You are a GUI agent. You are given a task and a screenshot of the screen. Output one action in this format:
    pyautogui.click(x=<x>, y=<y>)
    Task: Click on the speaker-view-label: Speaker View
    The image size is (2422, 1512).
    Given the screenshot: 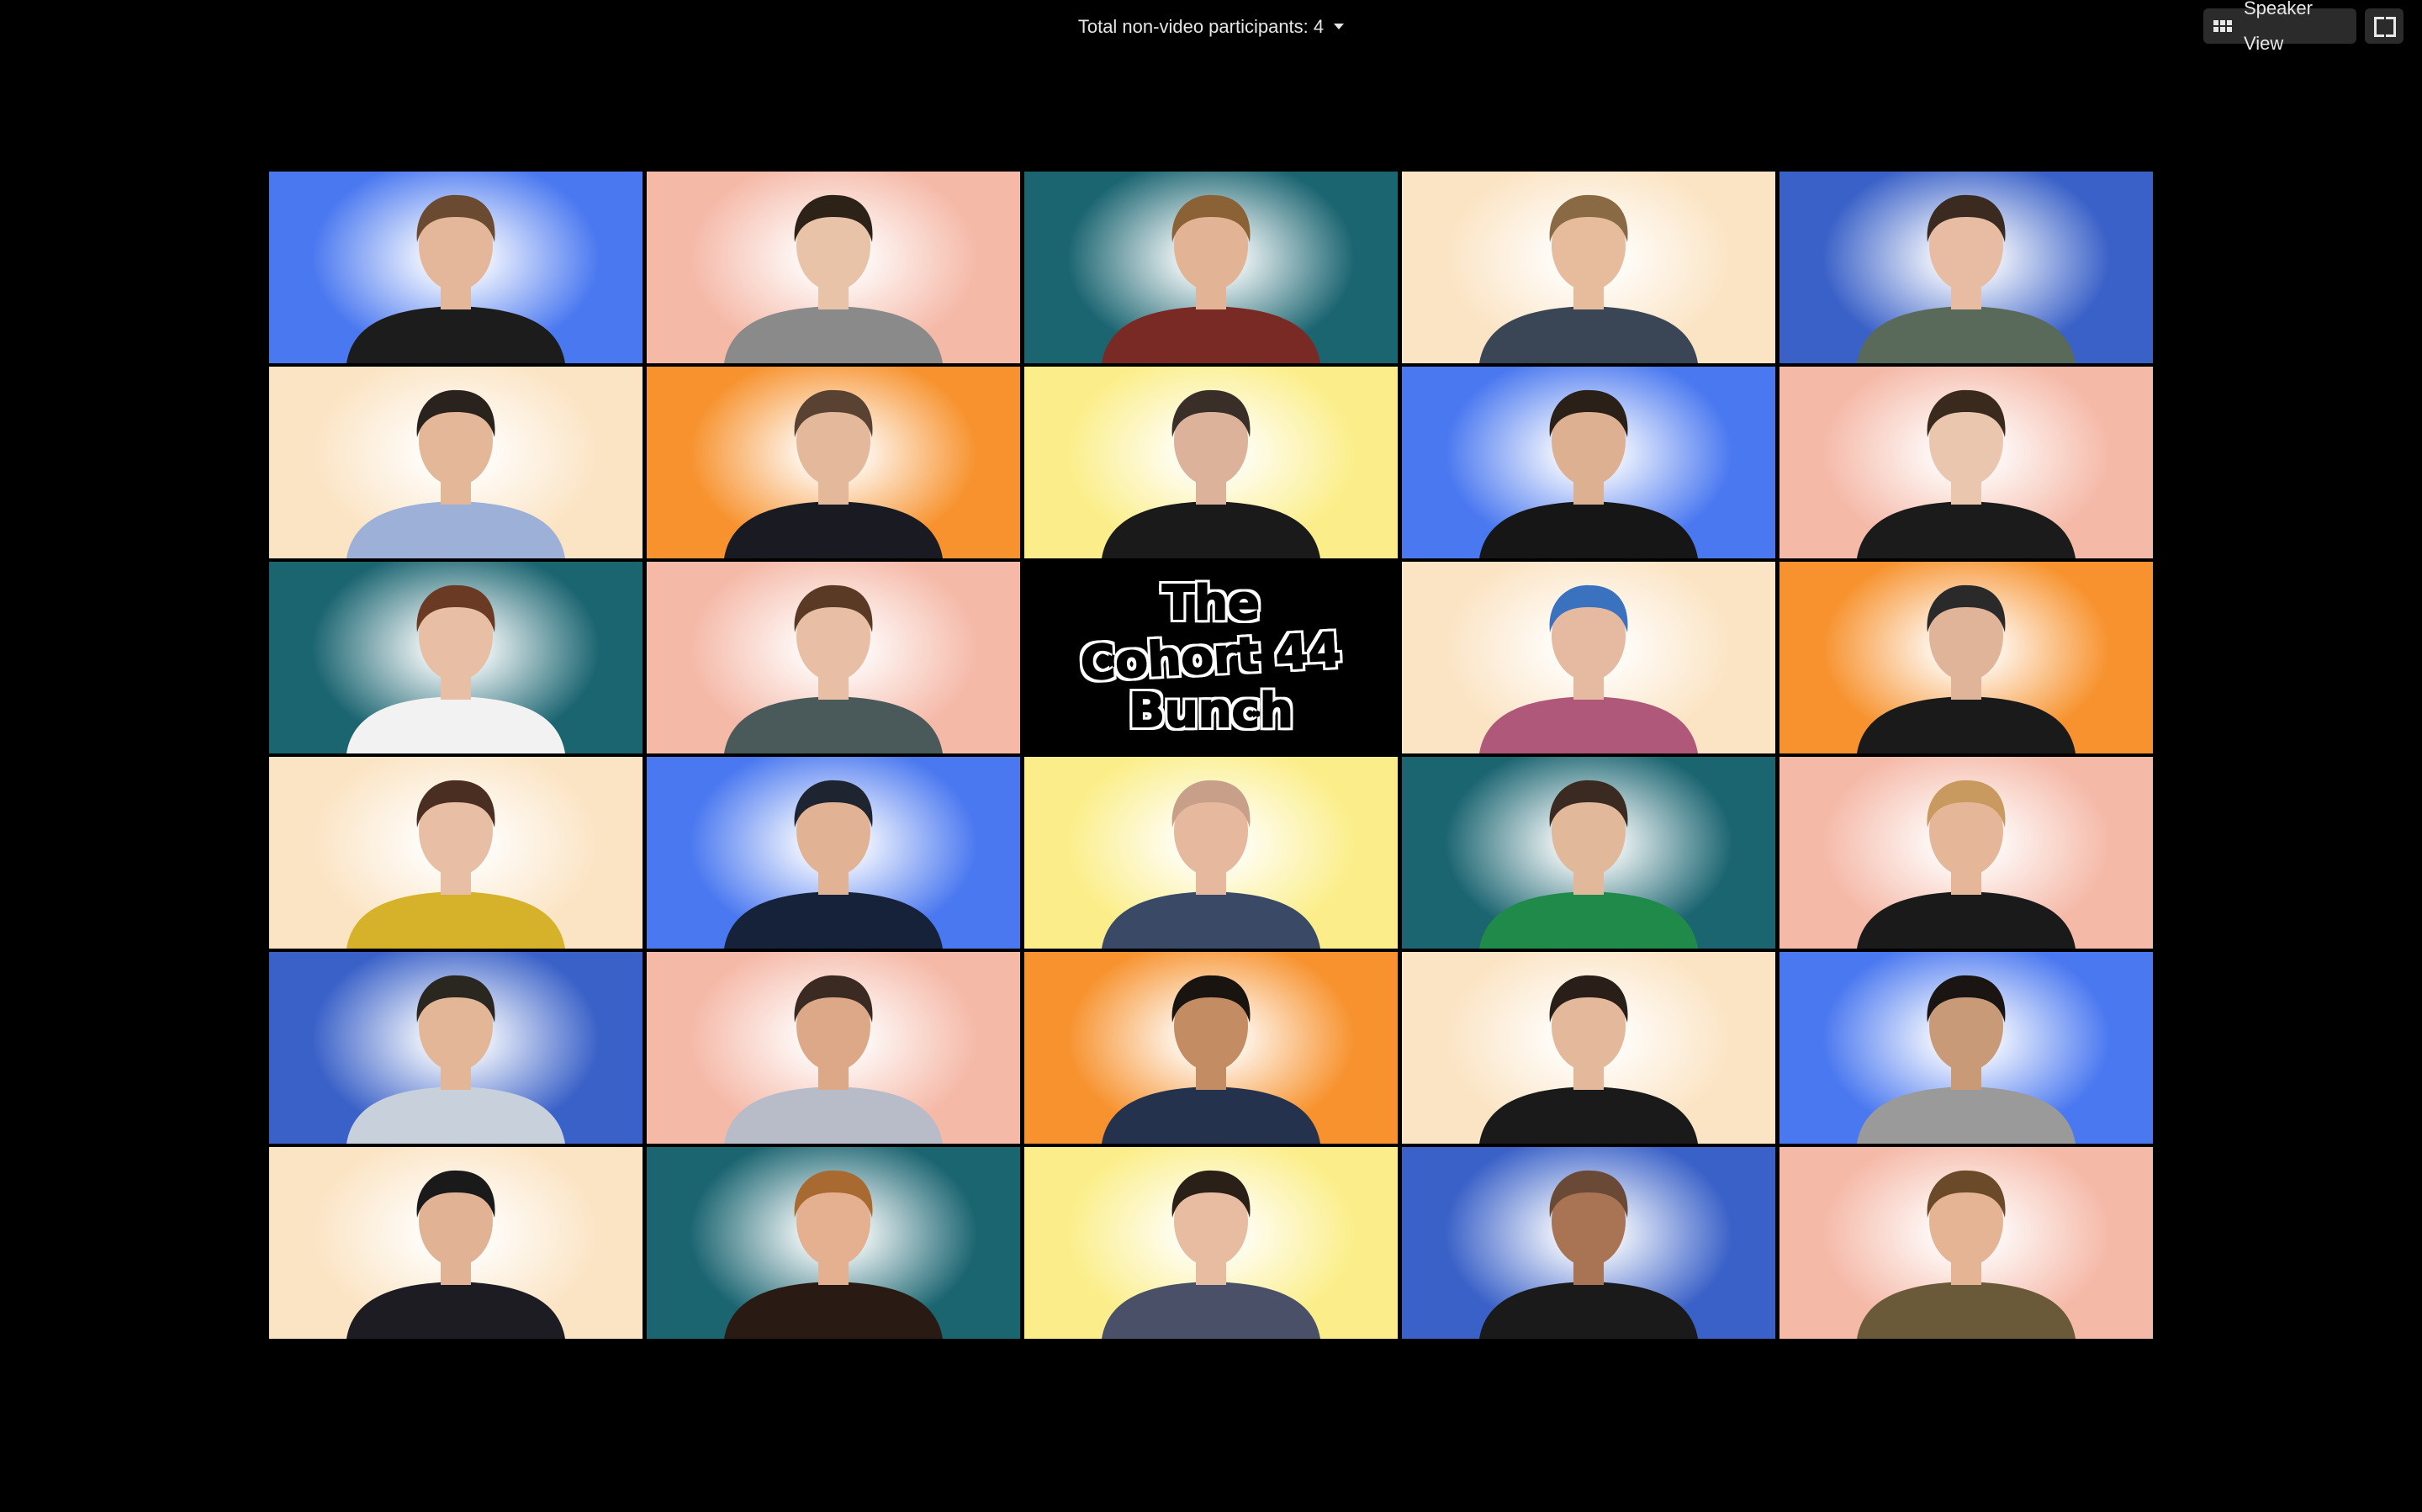 What is the action you would take?
    pyautogui.click(x=2278, y=27)
    